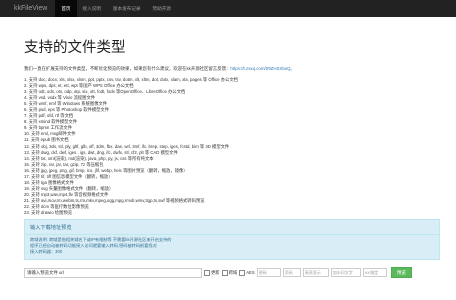 This screenshot has height=300, width=456. What do you see at coordinates (228, 8) in the screenshot?
I see `top-navbar: kkFileView 首页 接入说明 版本发布记录 赞助开源` at bounding box center [228, 8].